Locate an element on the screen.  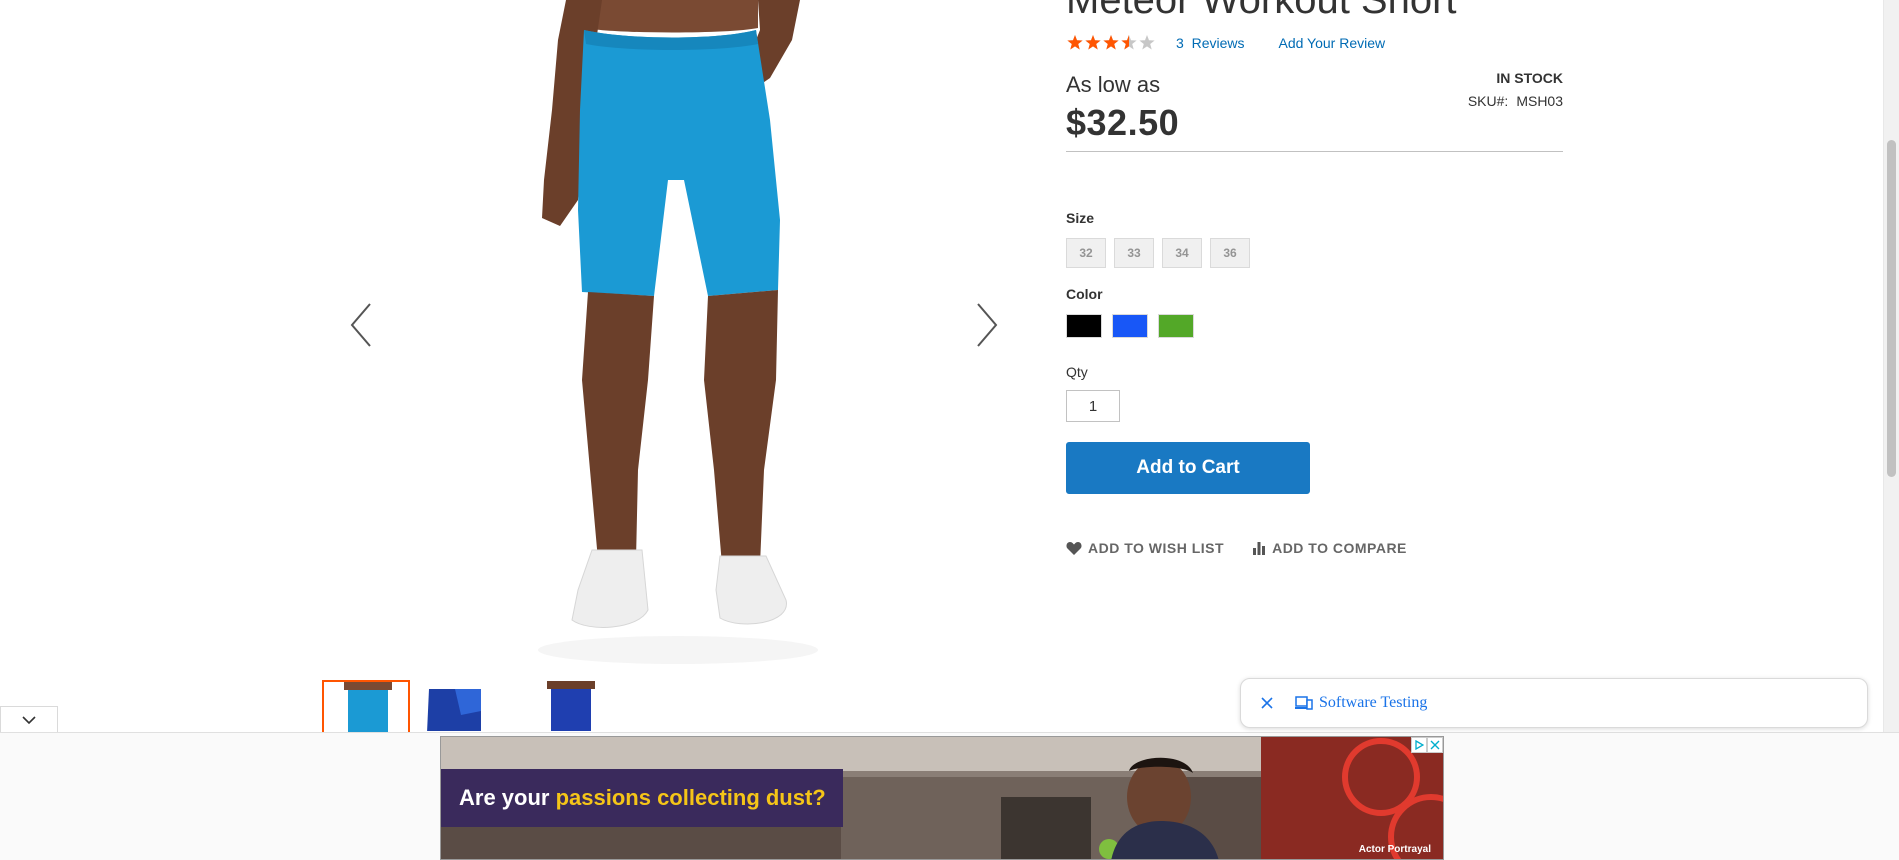
sku: SKU#: MSH03 is located at coordinates (1515, 101).